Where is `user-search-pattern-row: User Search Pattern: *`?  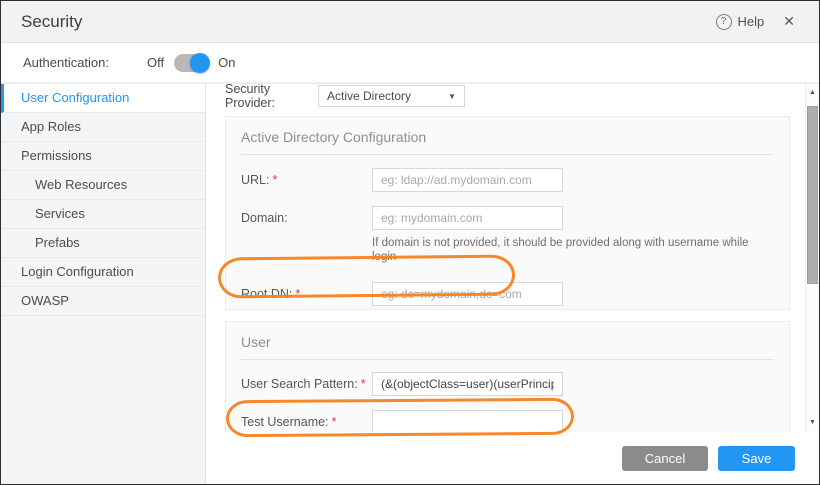
user-search-pattern-row: User Search Pattern: * is located at coordinates (507, 384).